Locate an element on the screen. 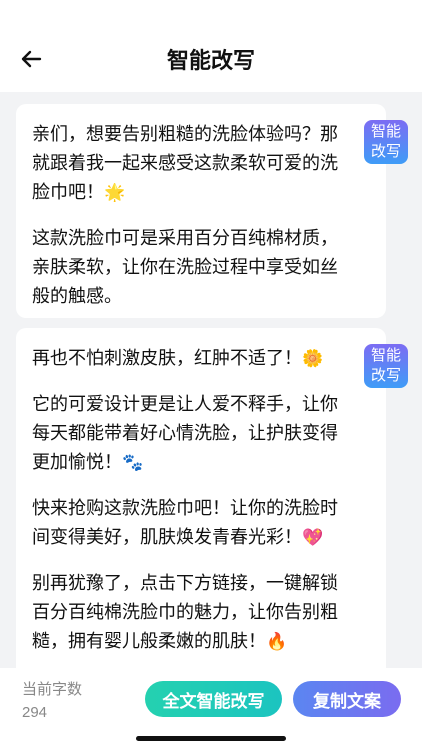  copy-text-button: 复制文案 is located at coordinates (347, 699).